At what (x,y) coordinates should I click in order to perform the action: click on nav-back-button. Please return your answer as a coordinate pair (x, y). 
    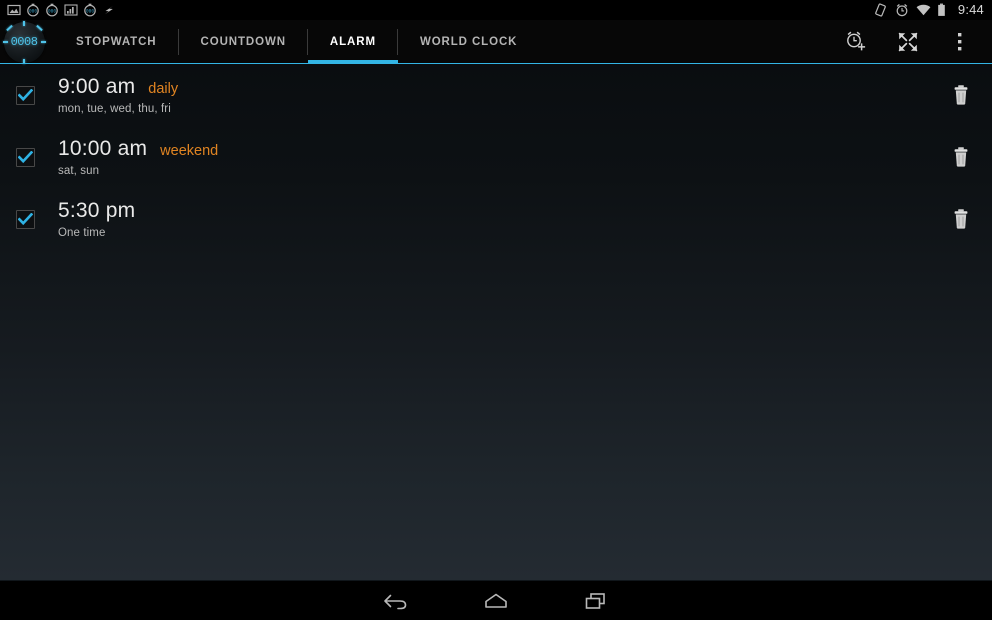
    Looking at the image, I should click on (396, 600).